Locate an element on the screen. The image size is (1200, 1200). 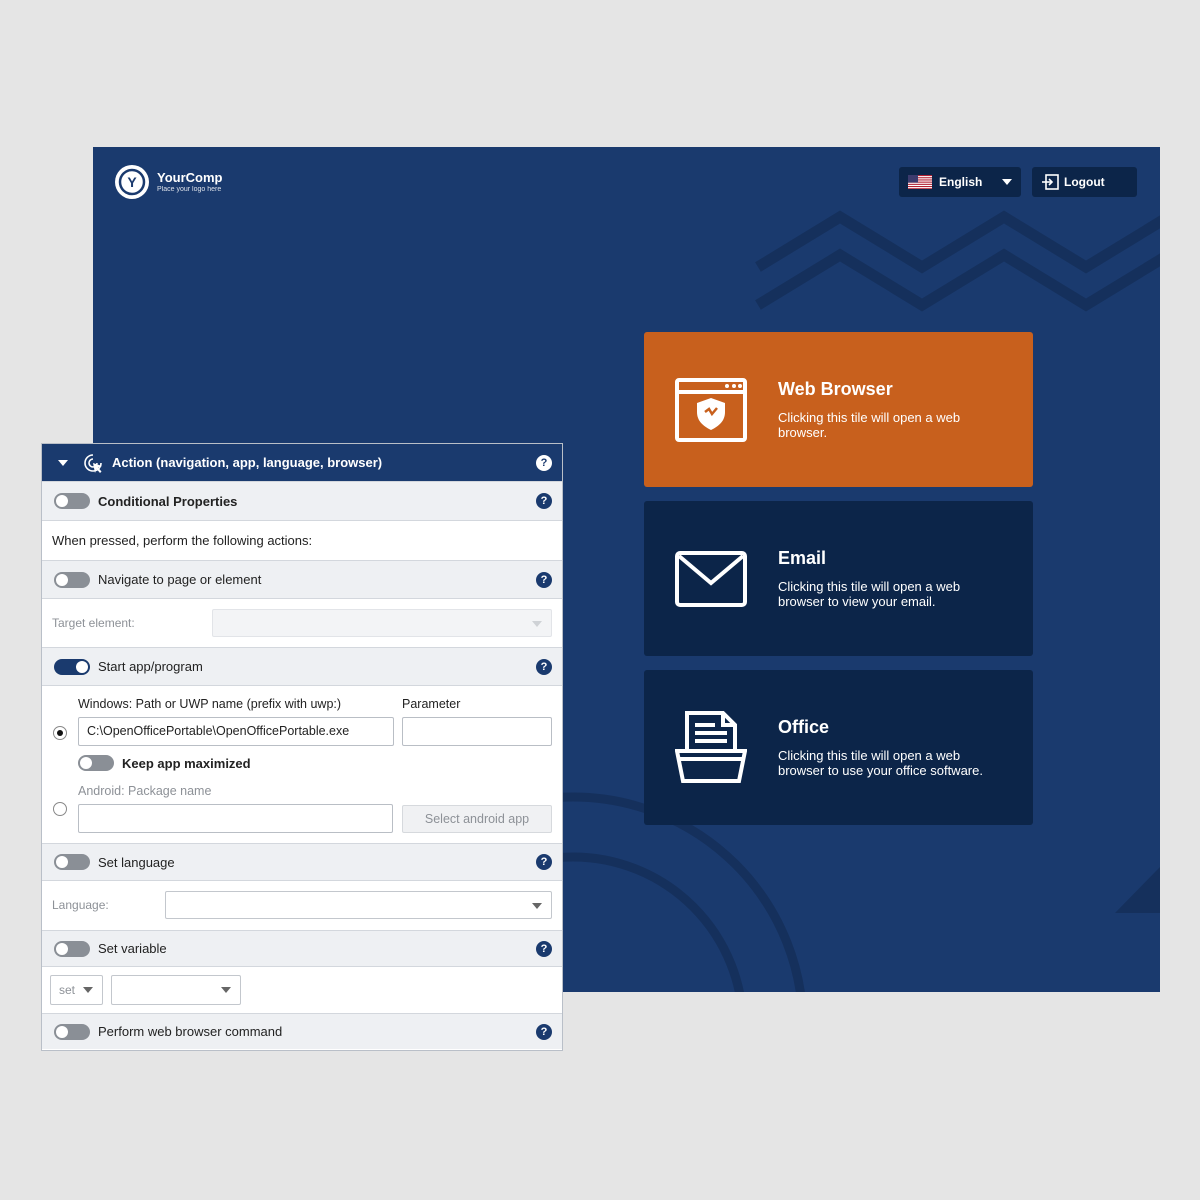
android-radio is located at coordinates (60, 809).